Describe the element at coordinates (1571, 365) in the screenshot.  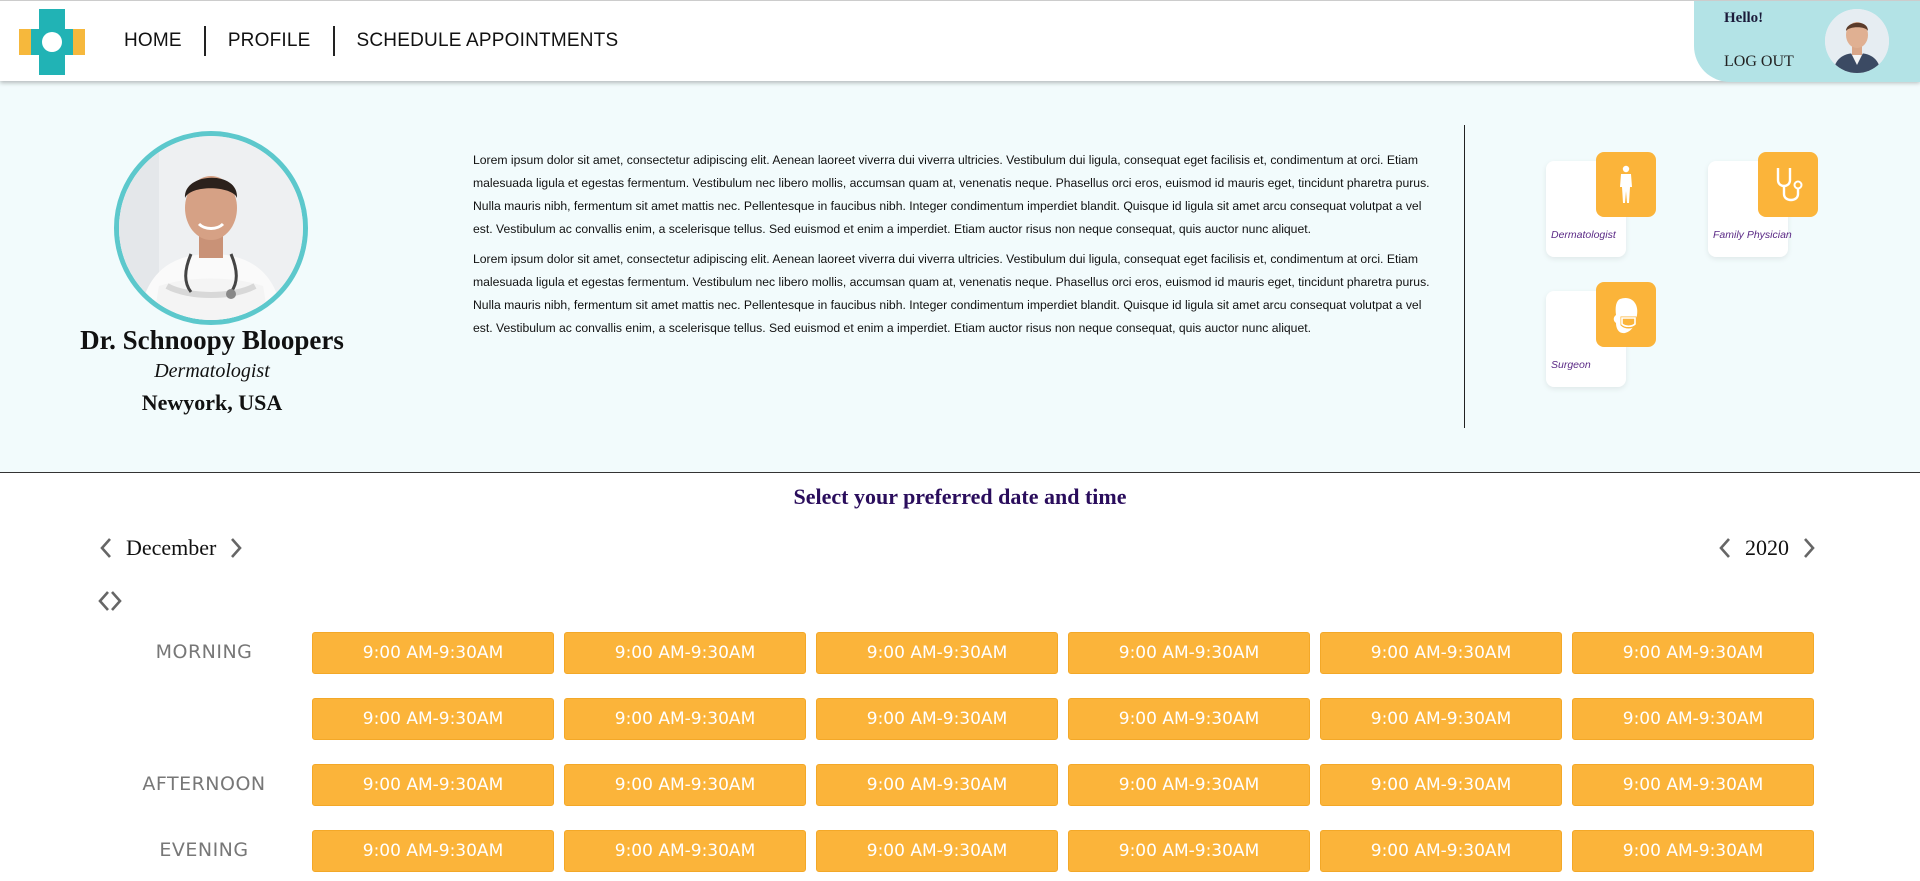
I see `specialty-label: Surgeon` at that location.